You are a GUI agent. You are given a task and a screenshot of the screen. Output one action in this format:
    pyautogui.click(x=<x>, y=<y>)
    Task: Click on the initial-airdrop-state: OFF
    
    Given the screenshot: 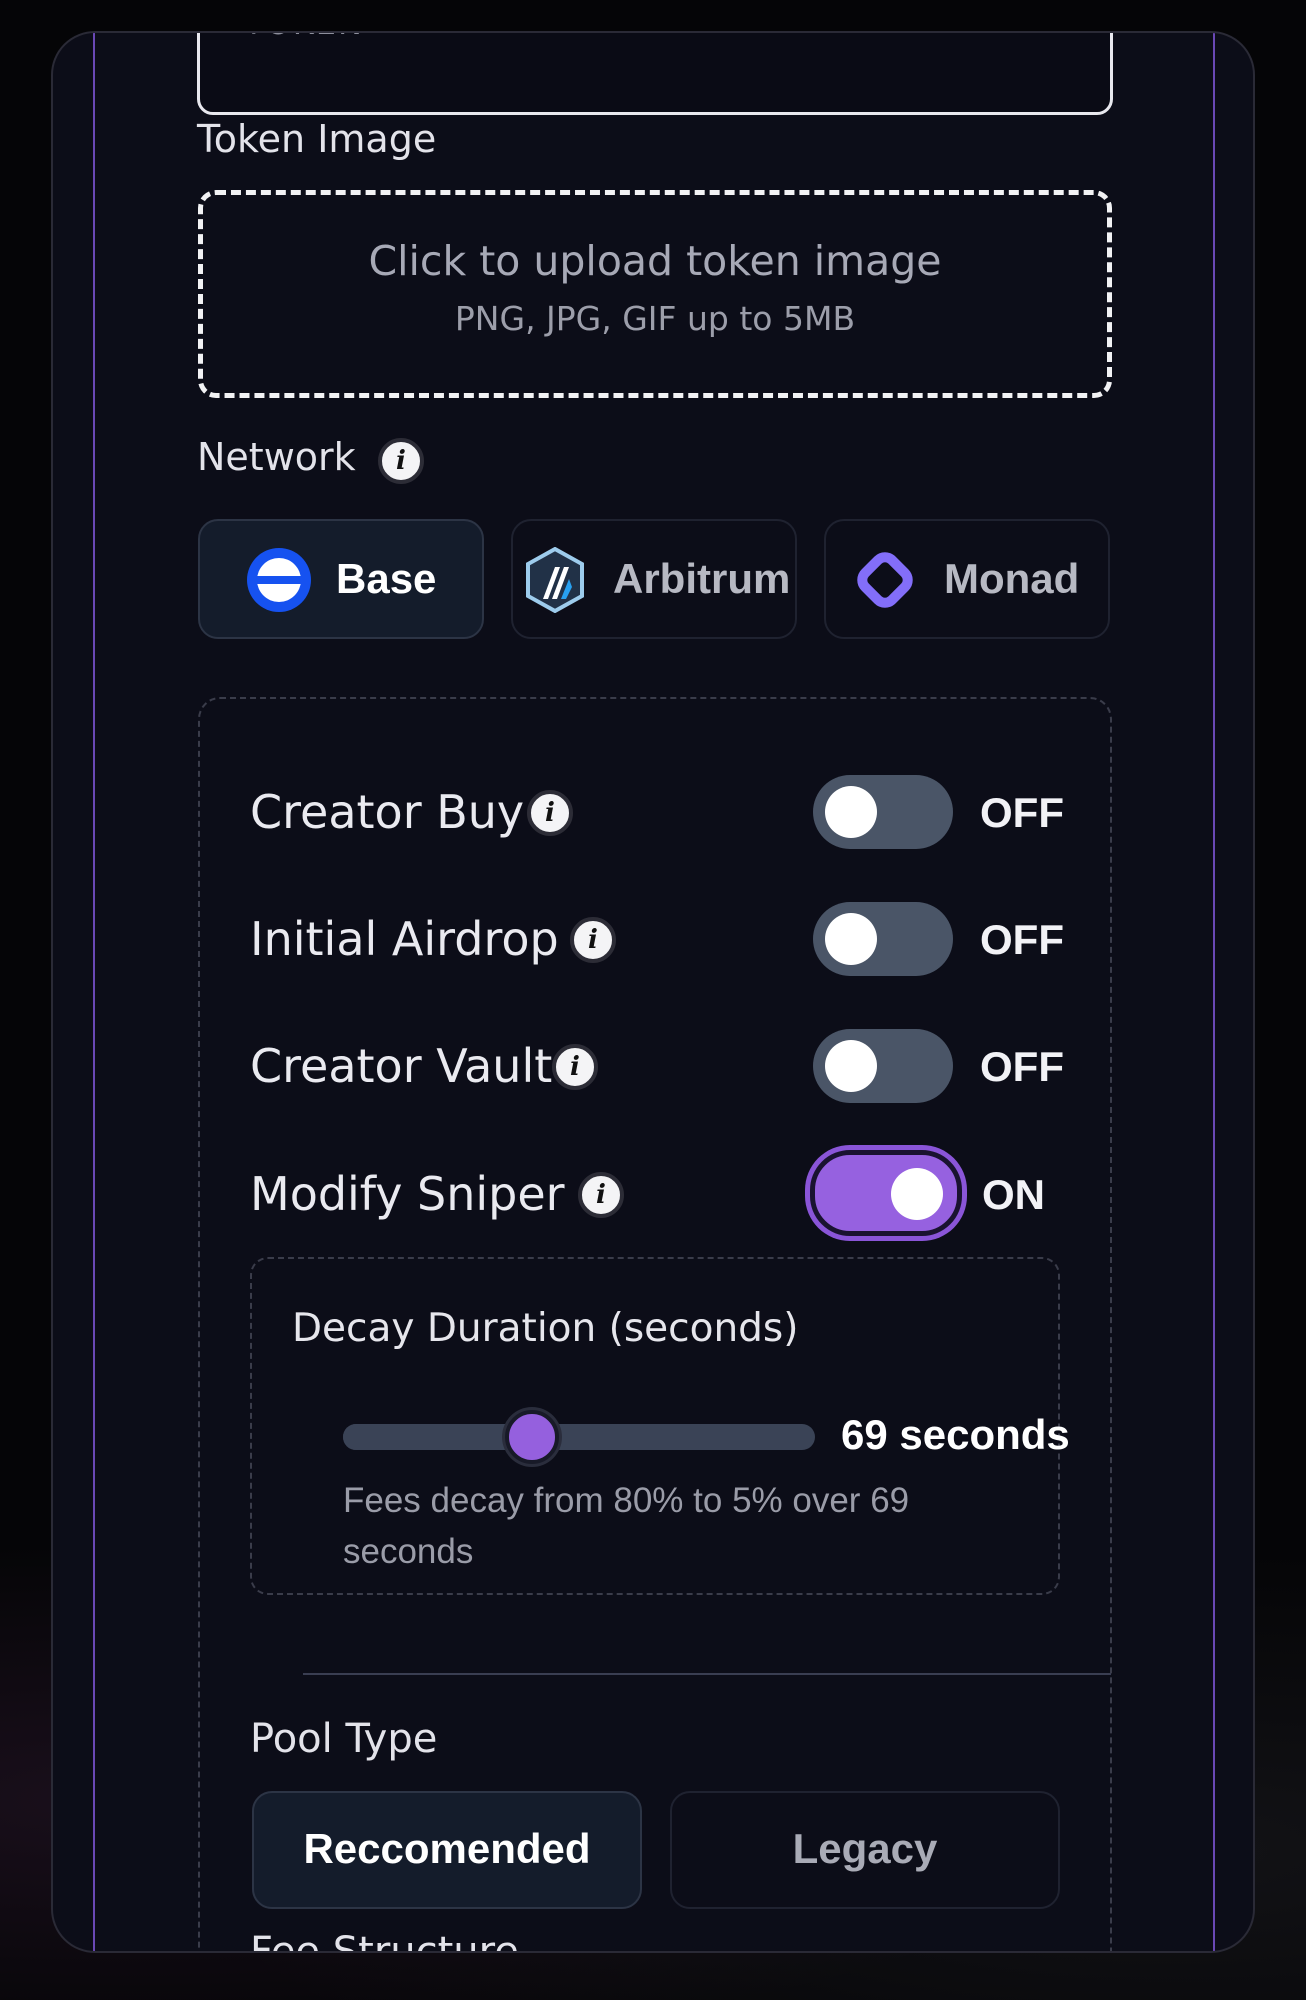 What is the action you would take?
    pyautogui.click(x=1022, y=939)
    